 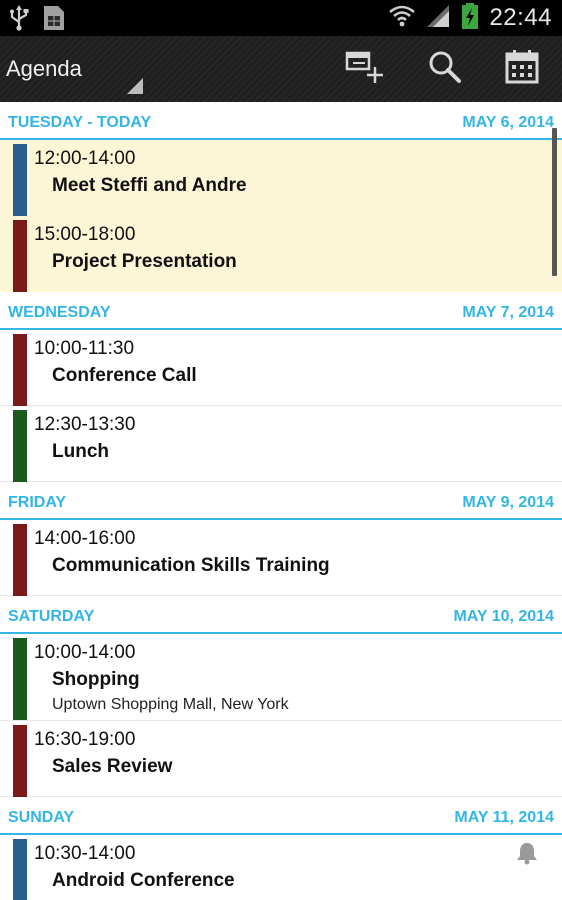 I want to click on sim-card-icon, so click(x=54, y=20).